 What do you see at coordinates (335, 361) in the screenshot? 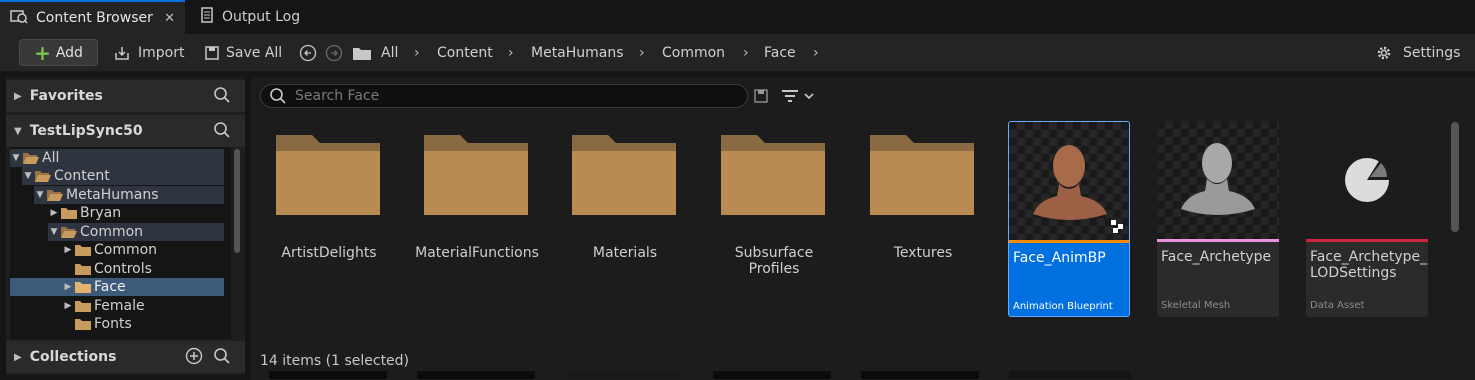
I see `status-text: 14 items (1 selected)` at bounding box center [335, 361].